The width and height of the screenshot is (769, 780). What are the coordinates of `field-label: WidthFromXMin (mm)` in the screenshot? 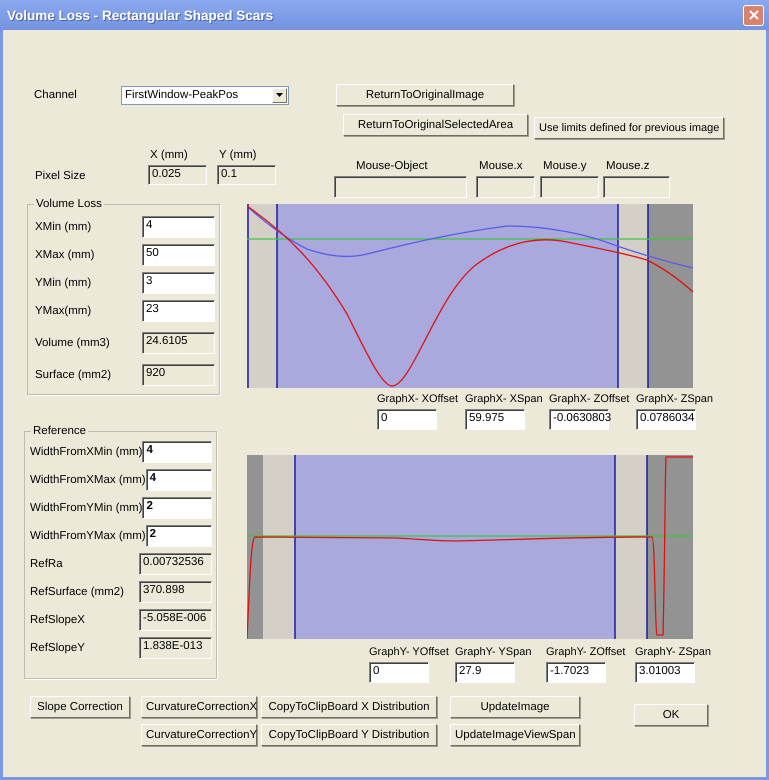 It's located at (85, 452).